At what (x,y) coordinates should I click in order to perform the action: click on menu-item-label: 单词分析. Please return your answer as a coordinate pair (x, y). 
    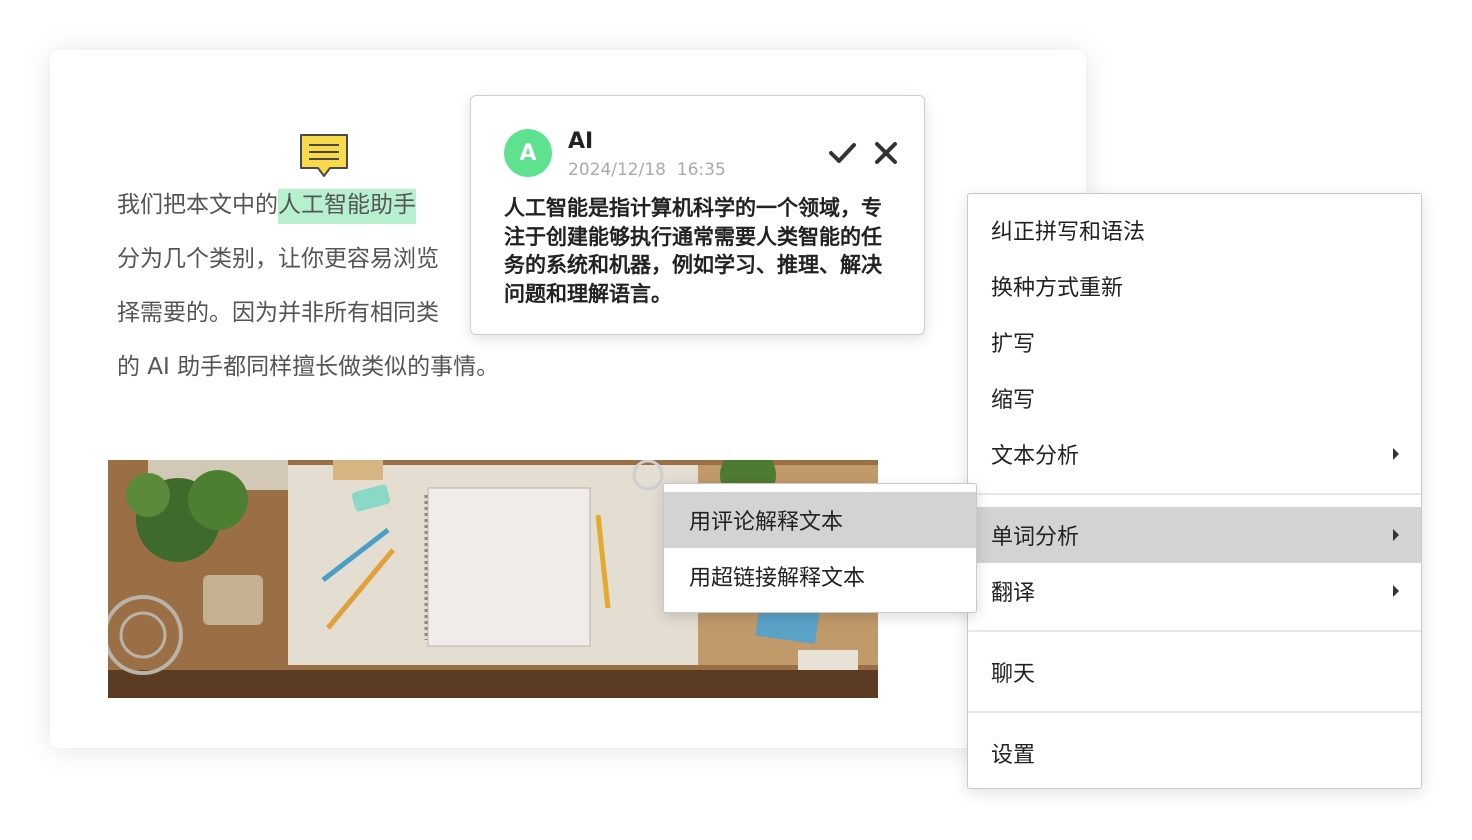
    Looking at the image, I should click on (1035, 537).